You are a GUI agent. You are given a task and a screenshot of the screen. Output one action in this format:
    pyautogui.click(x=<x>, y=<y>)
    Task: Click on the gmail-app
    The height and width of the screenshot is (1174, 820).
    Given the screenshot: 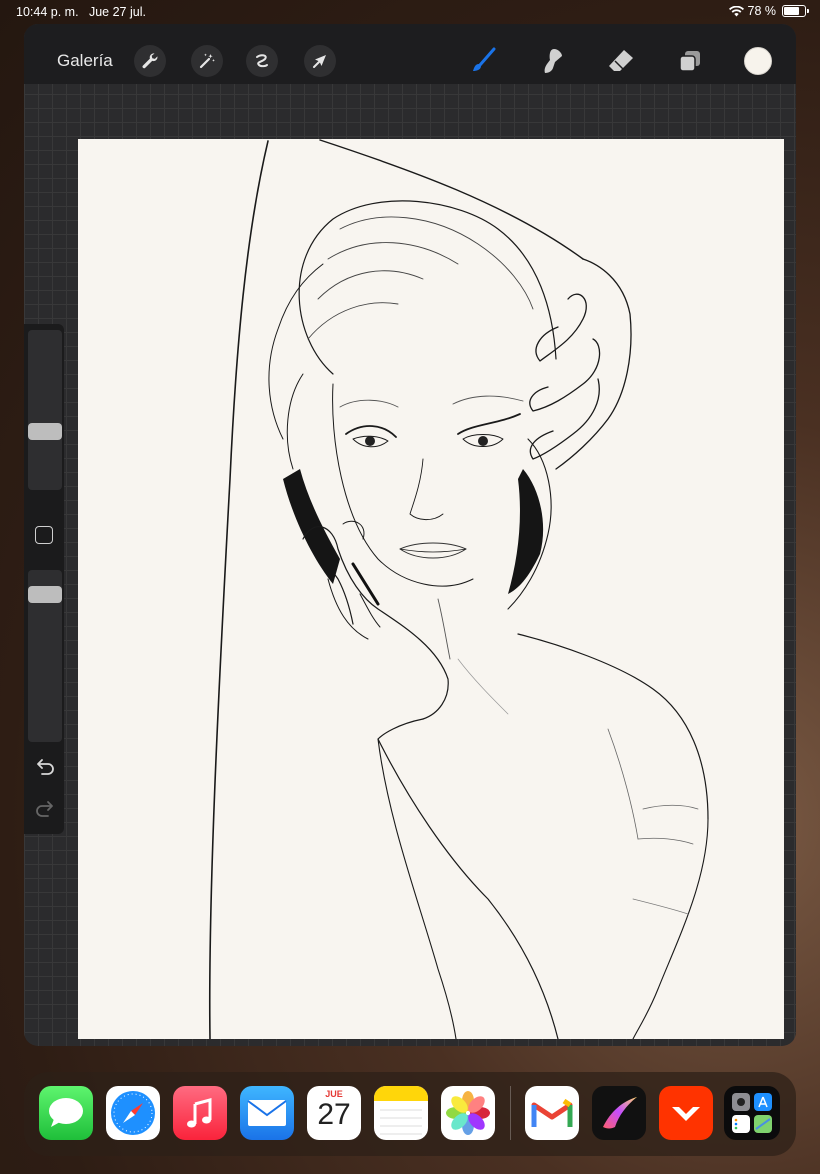 What is the action you would take?
    pyautogui.click(x=552, y=1113)
    